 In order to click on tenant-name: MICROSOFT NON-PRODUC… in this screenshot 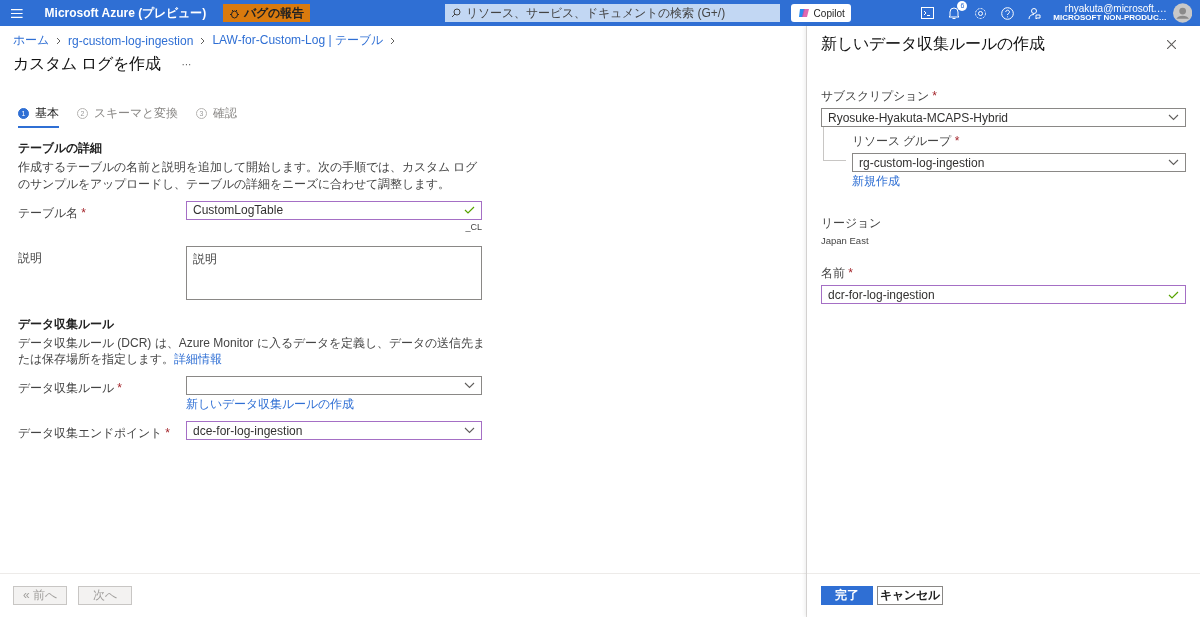, I will do `click(1110, 18)`.